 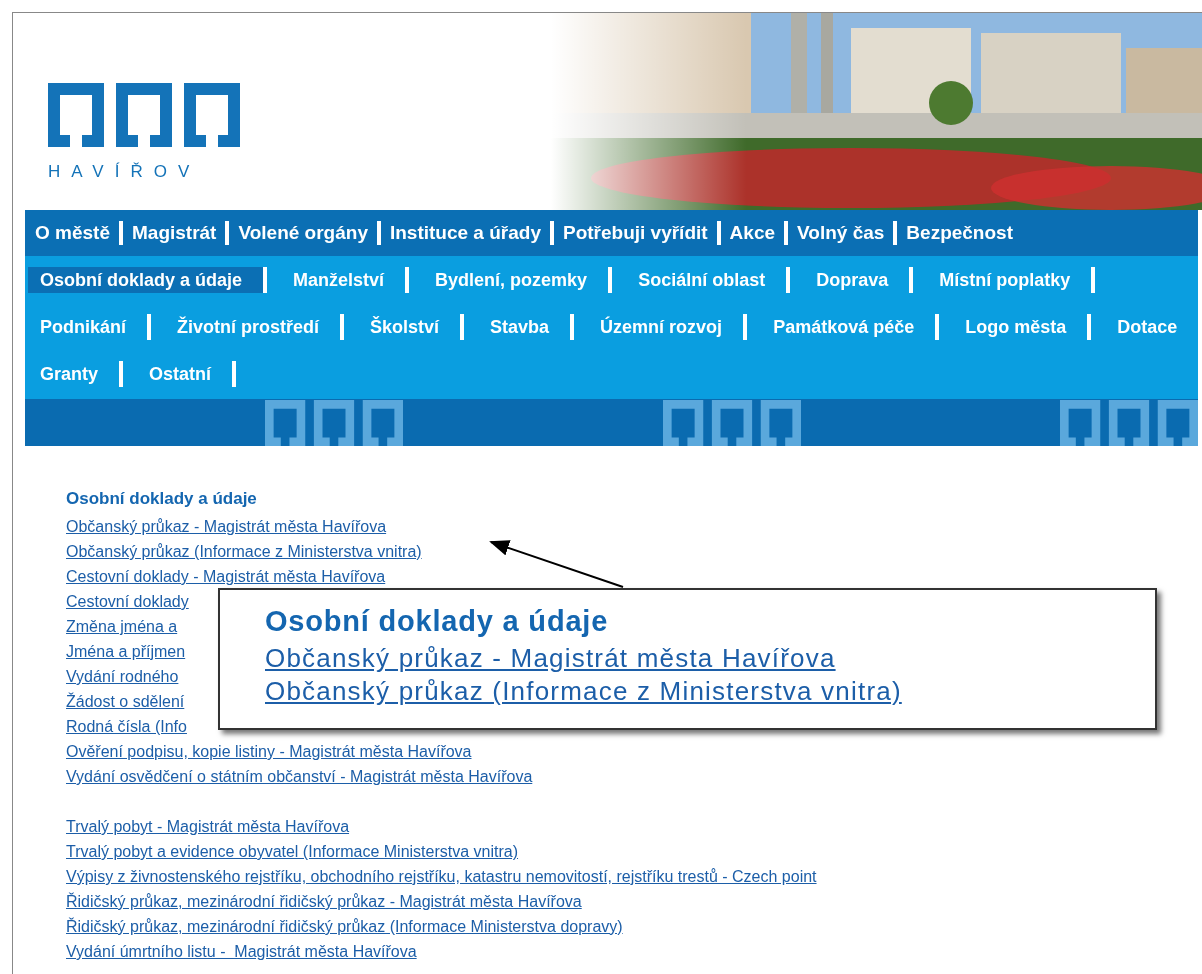 I want to click on document-link: Cestovní doklady, so click(x=127, y=601).